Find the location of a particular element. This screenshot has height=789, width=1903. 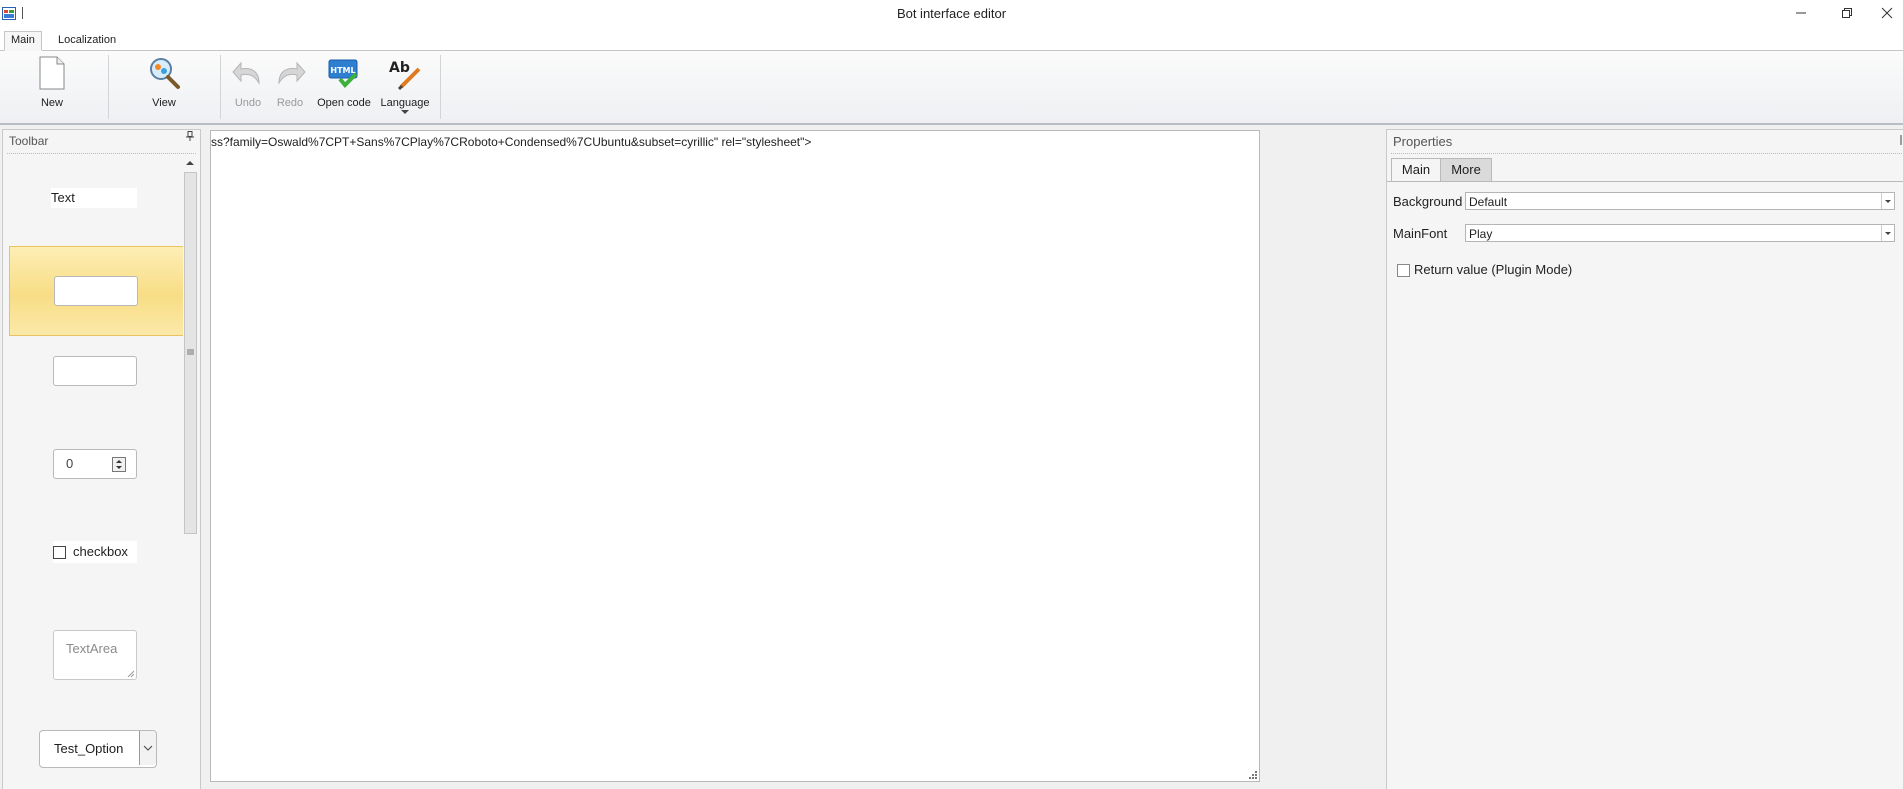

select-sample: Test_Option is located at coordinates (98, 749).